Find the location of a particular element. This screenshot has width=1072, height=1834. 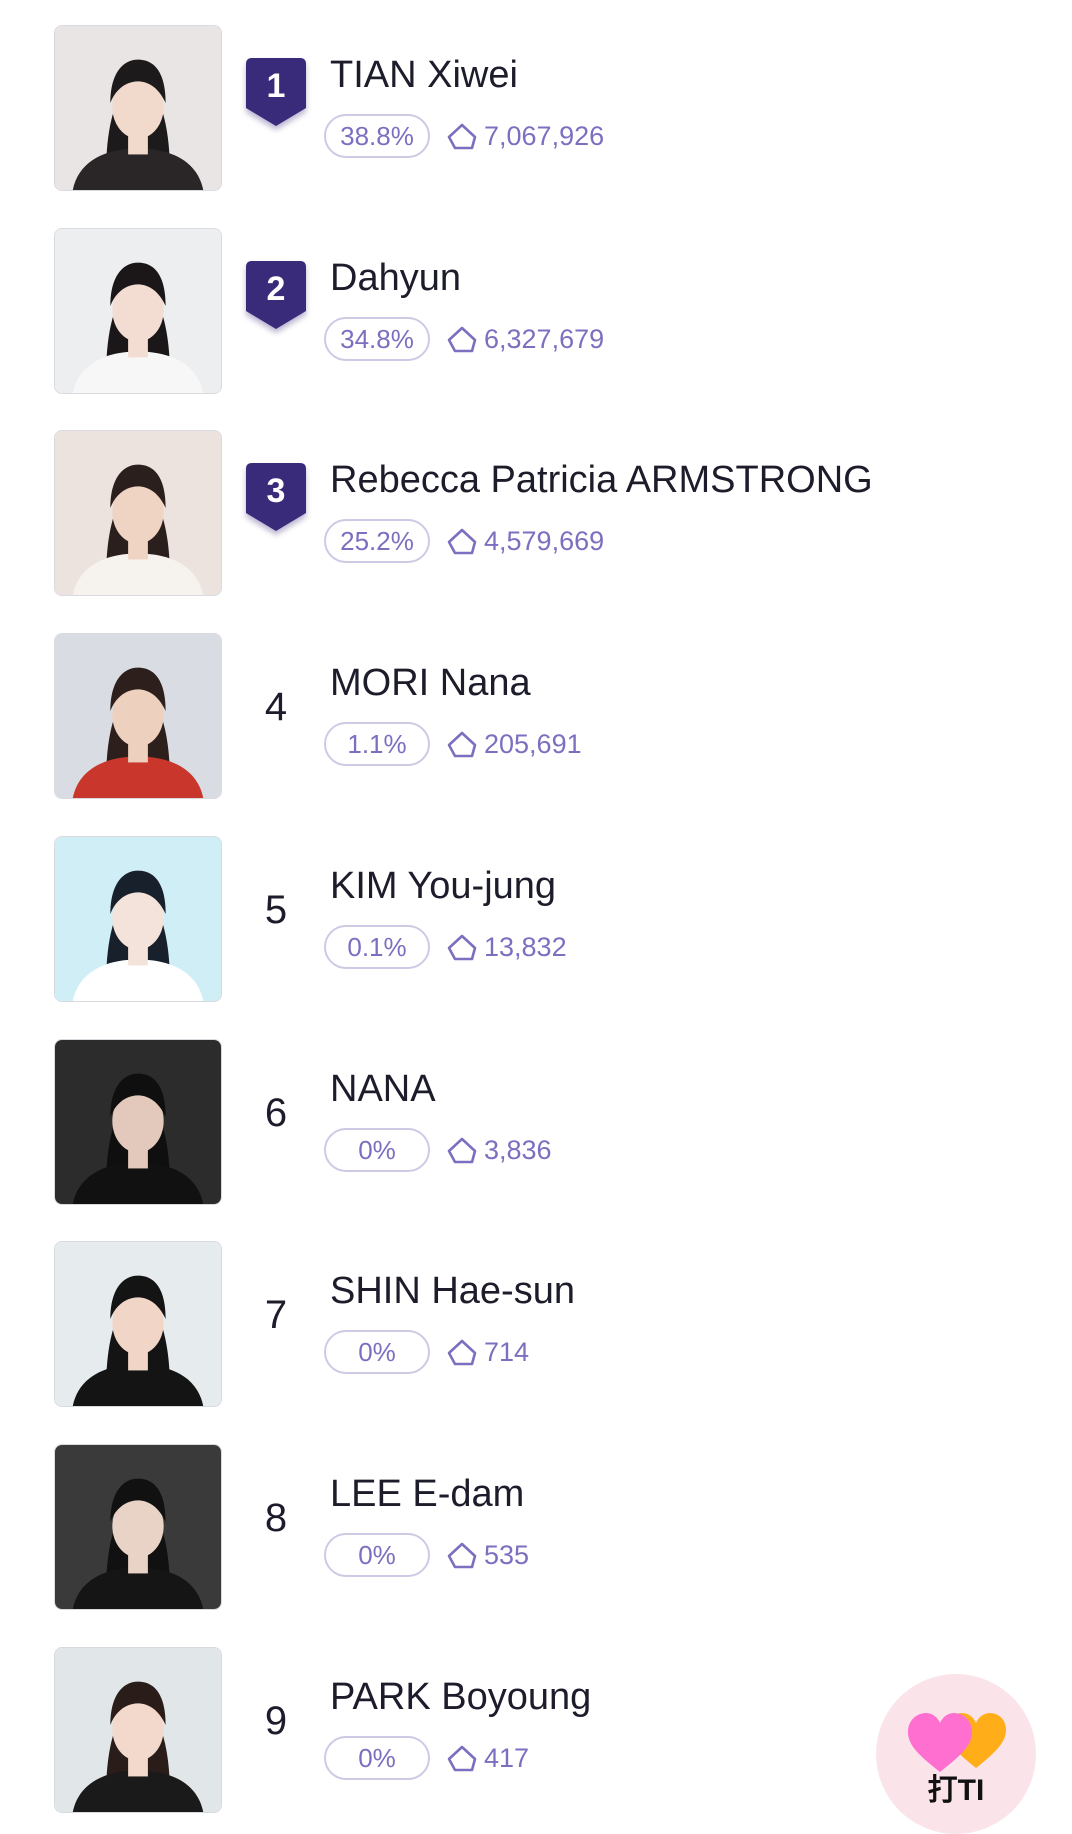

rank-badge: 1 is located at coordinates (276, 92).